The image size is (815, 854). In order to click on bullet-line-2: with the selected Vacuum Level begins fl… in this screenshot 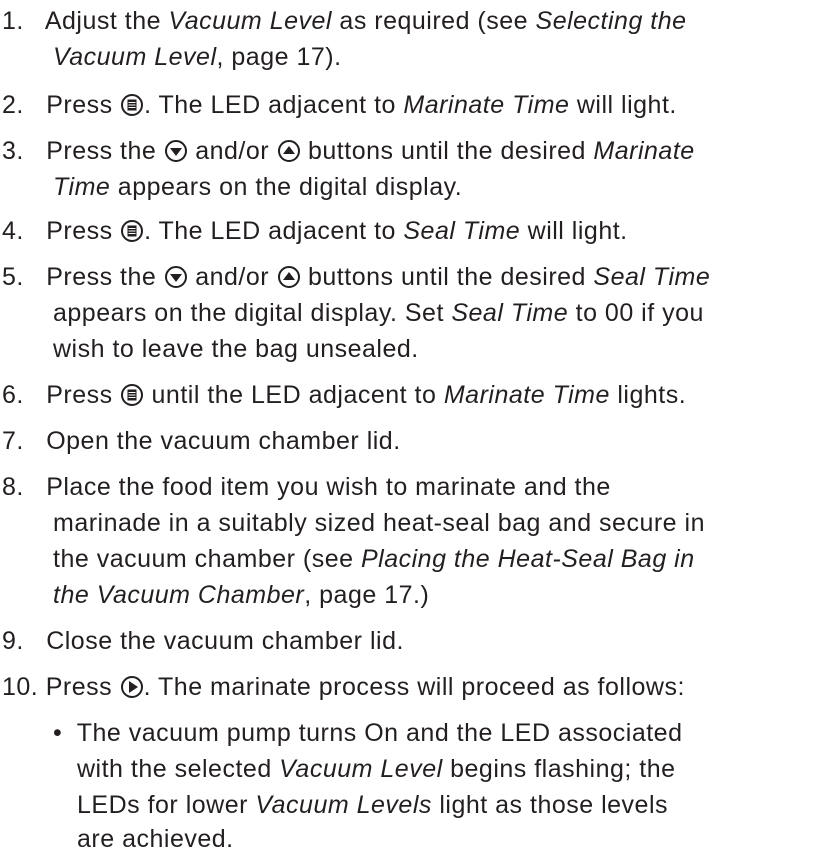, I will do `click(376, 769)`.